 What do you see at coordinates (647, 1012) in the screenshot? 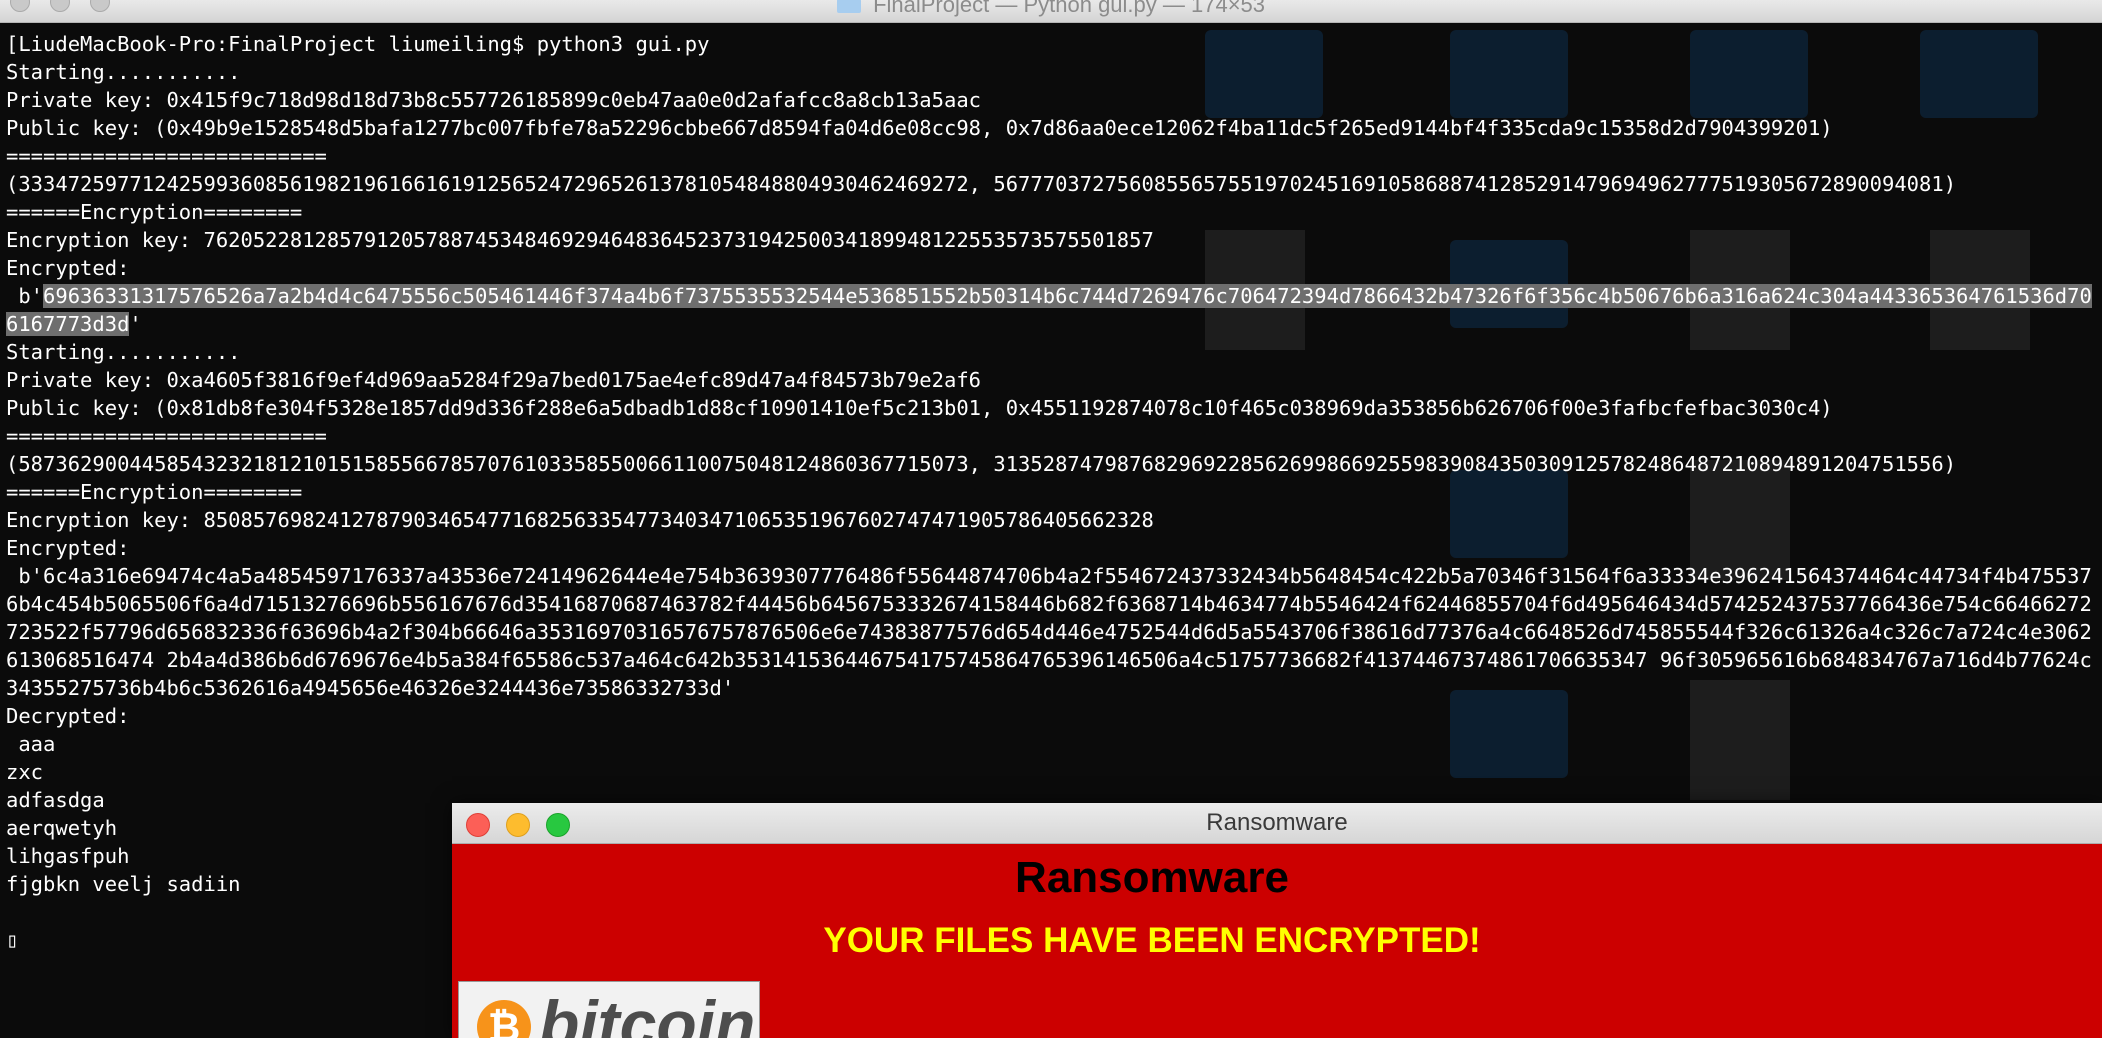
I see `bitcoin-logo-text: bitcoin` at bounding box center [647, 1012].